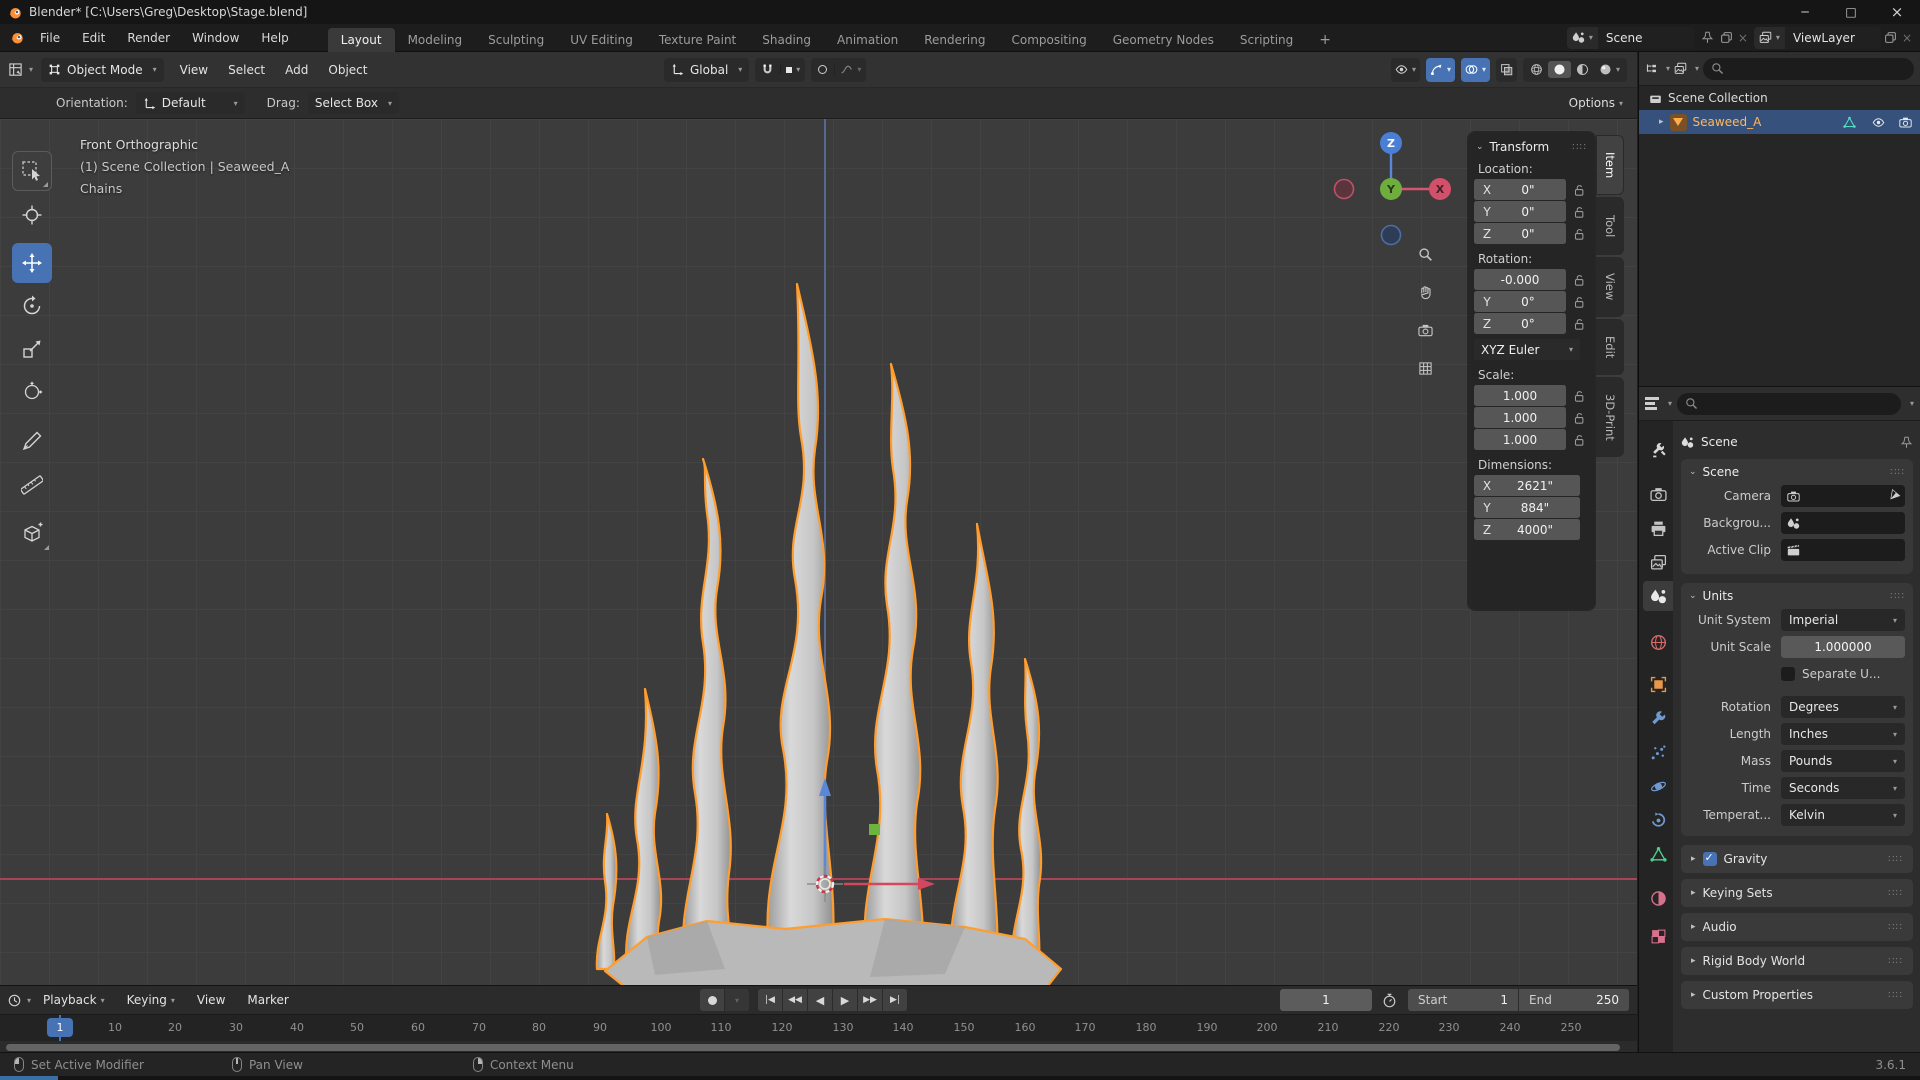 The width and height of the screenshot is (1920, 1080). I want to click on add-workspace-button: +, so click(1325, 40).